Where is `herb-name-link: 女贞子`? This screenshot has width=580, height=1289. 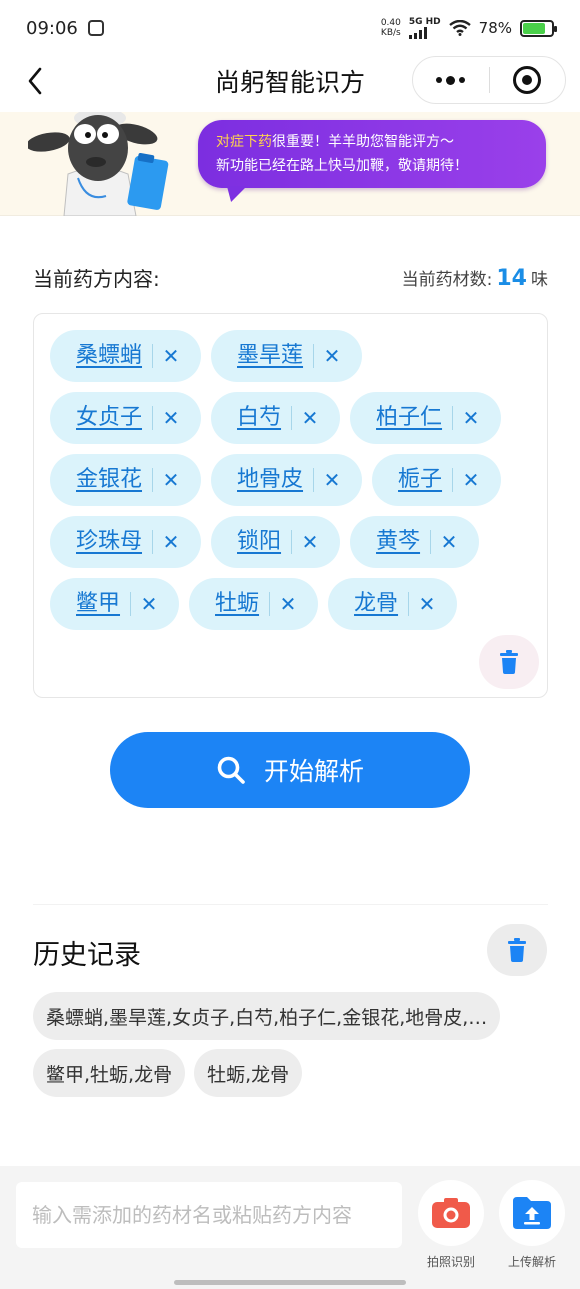 herb-name-link: 女贞子 is located at coordinates (115, 418).